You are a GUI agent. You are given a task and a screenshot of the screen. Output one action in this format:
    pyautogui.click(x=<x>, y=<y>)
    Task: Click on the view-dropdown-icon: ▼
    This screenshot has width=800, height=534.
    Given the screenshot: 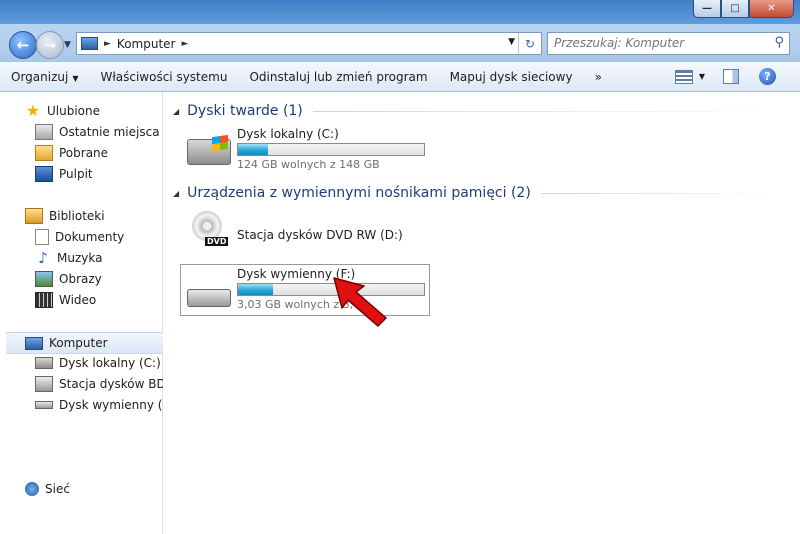 What is the action you would take?
    pyautogui.click(x=702, y=76)
    